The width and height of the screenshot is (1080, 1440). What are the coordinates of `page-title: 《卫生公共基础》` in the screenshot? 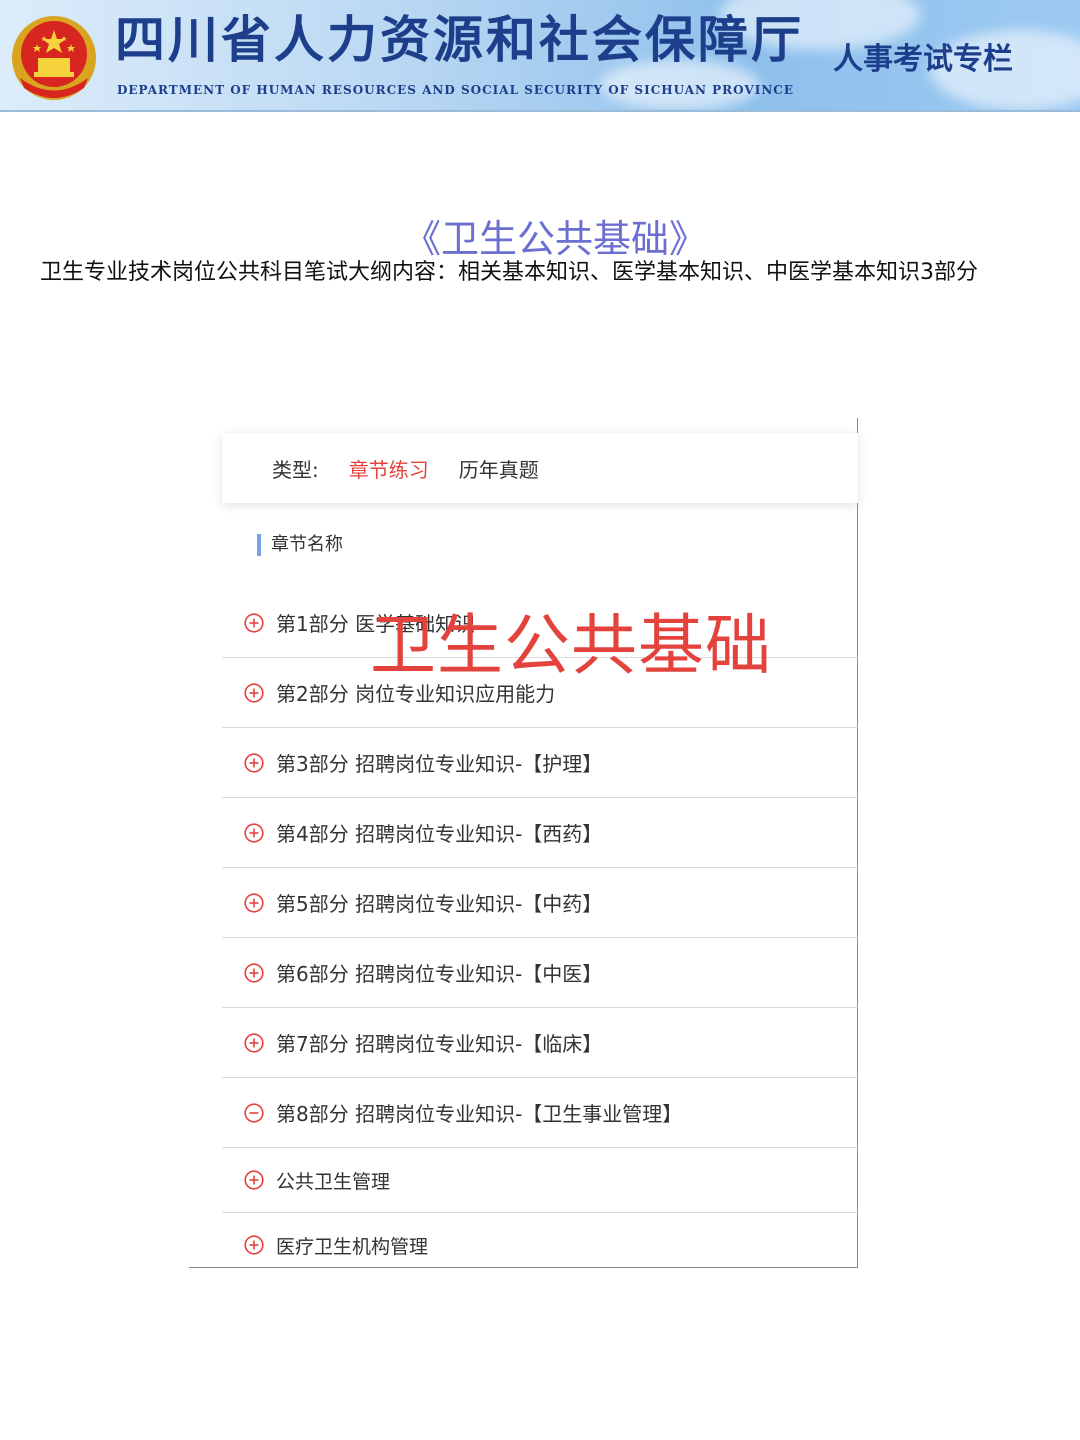 It's located at (554, 239).